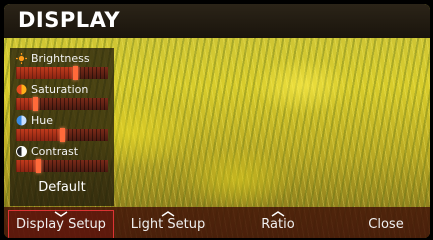 The image size is (433, 240). I want to click on hue-label: Hue, so click(42, 120).